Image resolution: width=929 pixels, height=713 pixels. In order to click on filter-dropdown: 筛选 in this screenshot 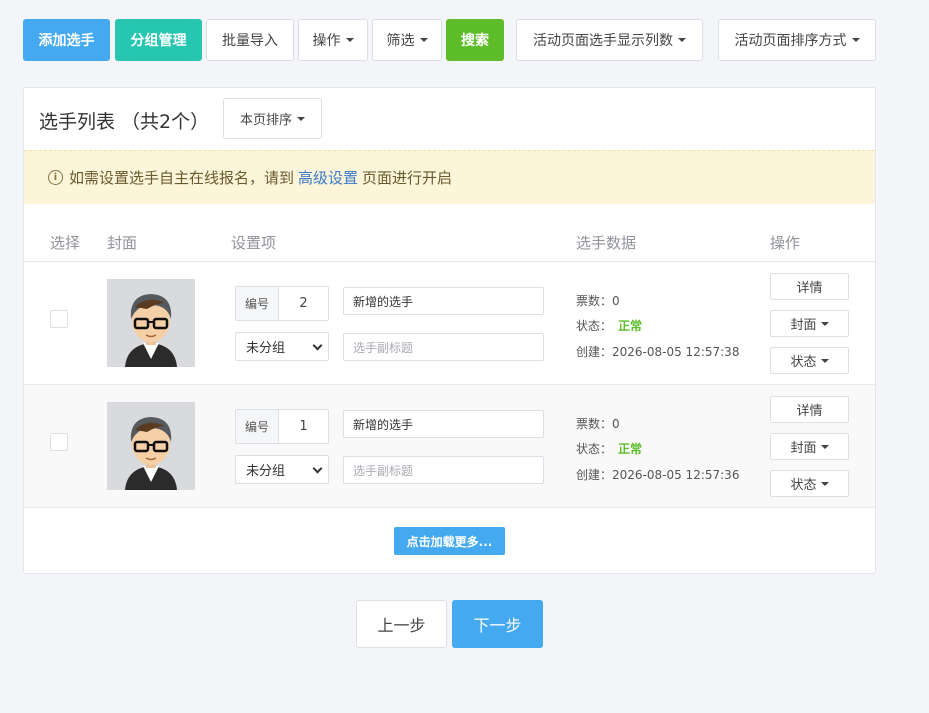, I will do `click(407, 40)`.